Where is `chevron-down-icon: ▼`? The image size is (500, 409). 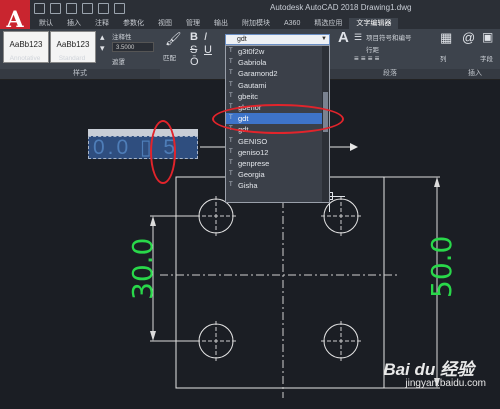
chevron-down-icon: ▼ is located at coordinates (324, 39).